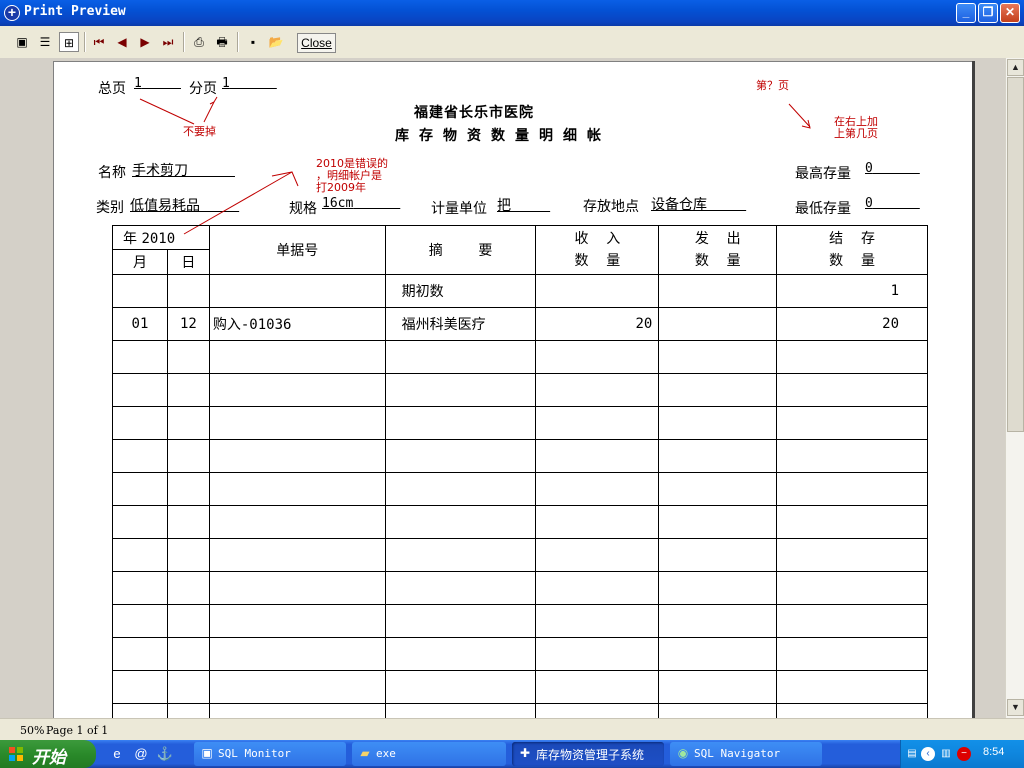 The width and height of the screenshot is (1024, 768). What do you see at coordinates (852, 324) in the screenshot?
I see `cell-balance: 20` at bounding box center [852, 324].